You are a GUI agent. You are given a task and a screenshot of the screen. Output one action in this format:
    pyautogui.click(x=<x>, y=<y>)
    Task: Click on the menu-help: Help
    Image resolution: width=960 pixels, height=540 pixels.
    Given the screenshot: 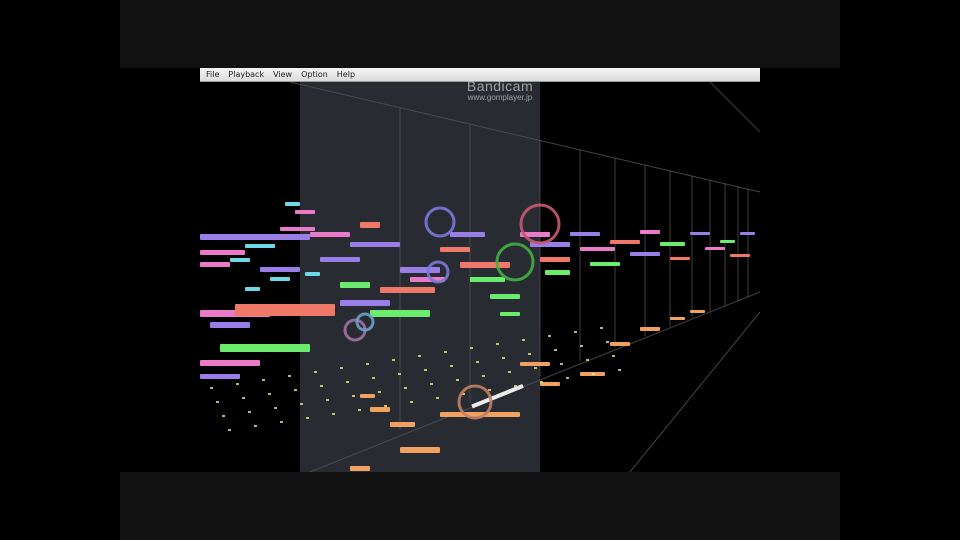 What is the action you would take?
    pyautogui.click(x=347, y=75)
    